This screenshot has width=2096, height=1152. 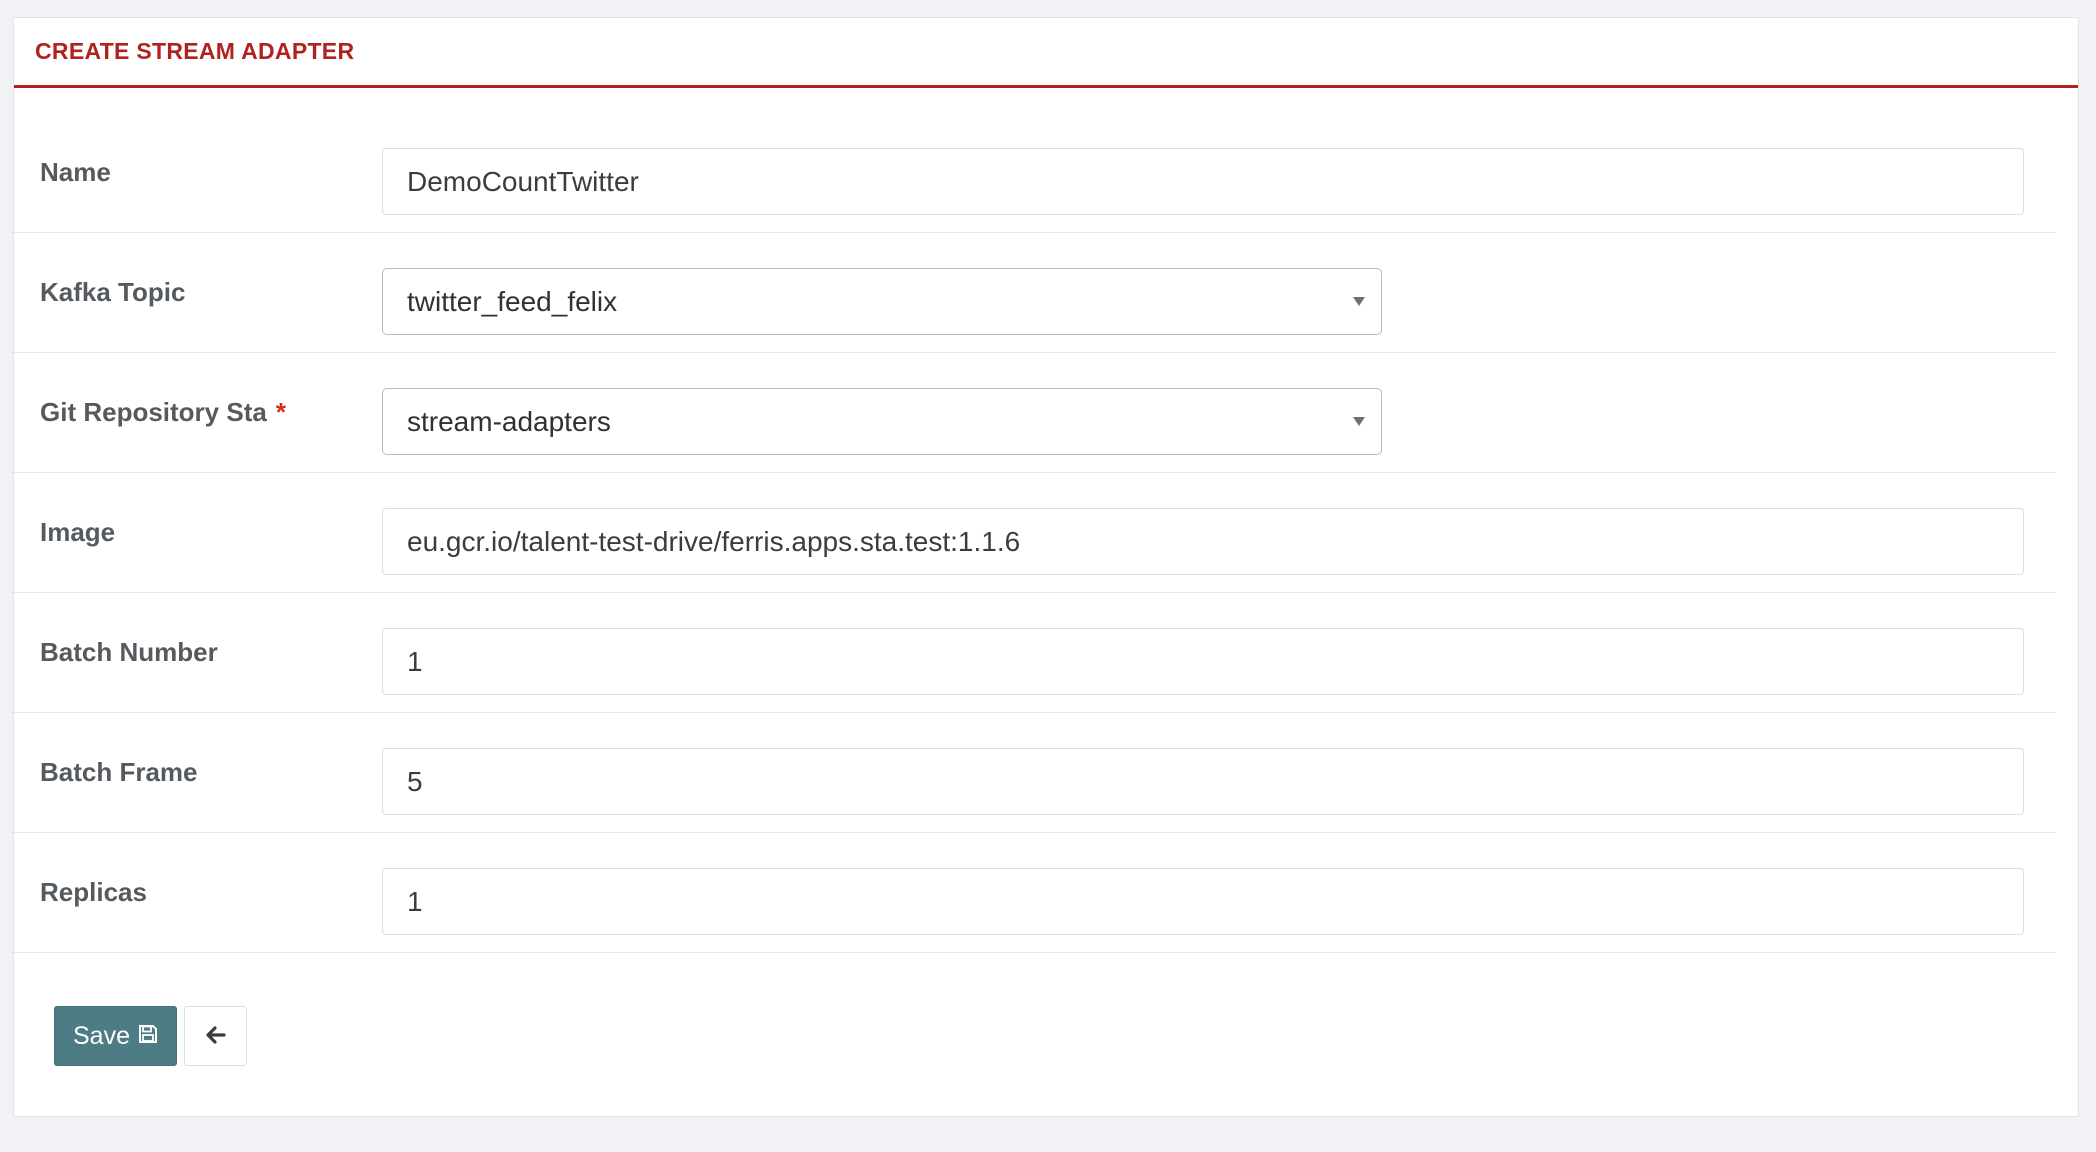 What do you see at coordinates (1203, 541) in the screenshot?
I see `image-input` at bounding box center [1203, 541].